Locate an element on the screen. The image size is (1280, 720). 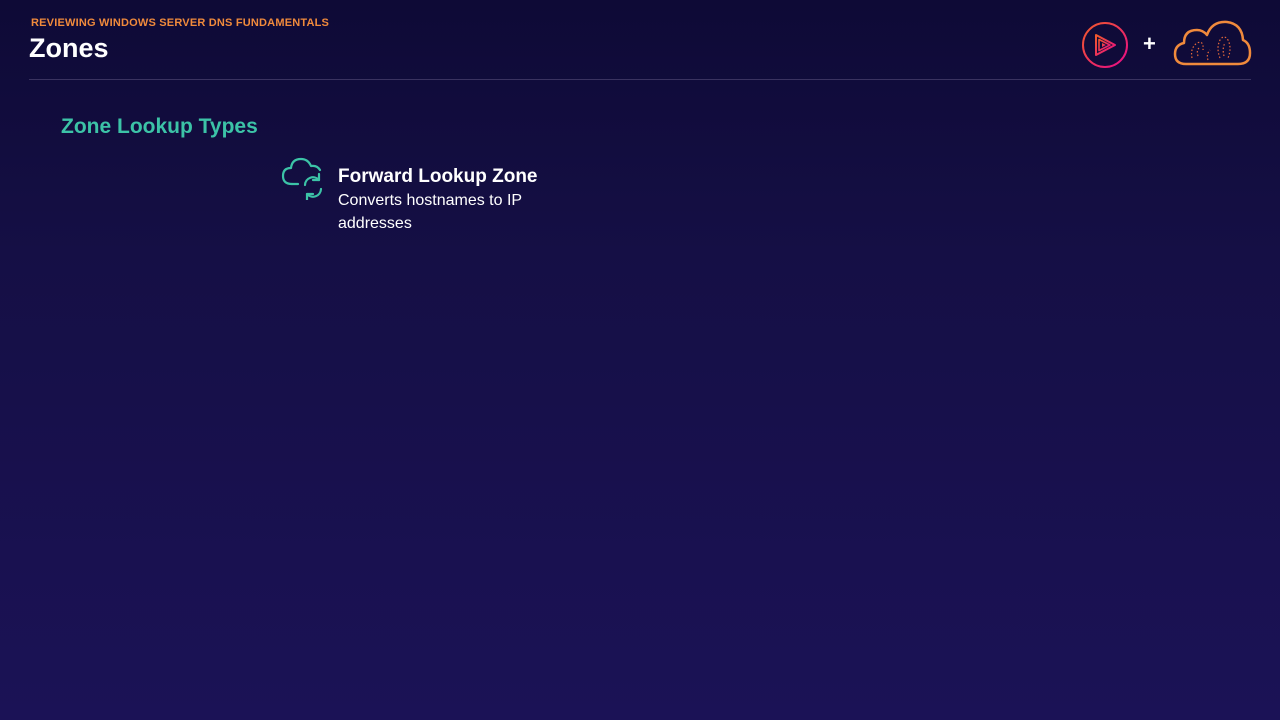
header-divider is located at coordinates (640, 79).